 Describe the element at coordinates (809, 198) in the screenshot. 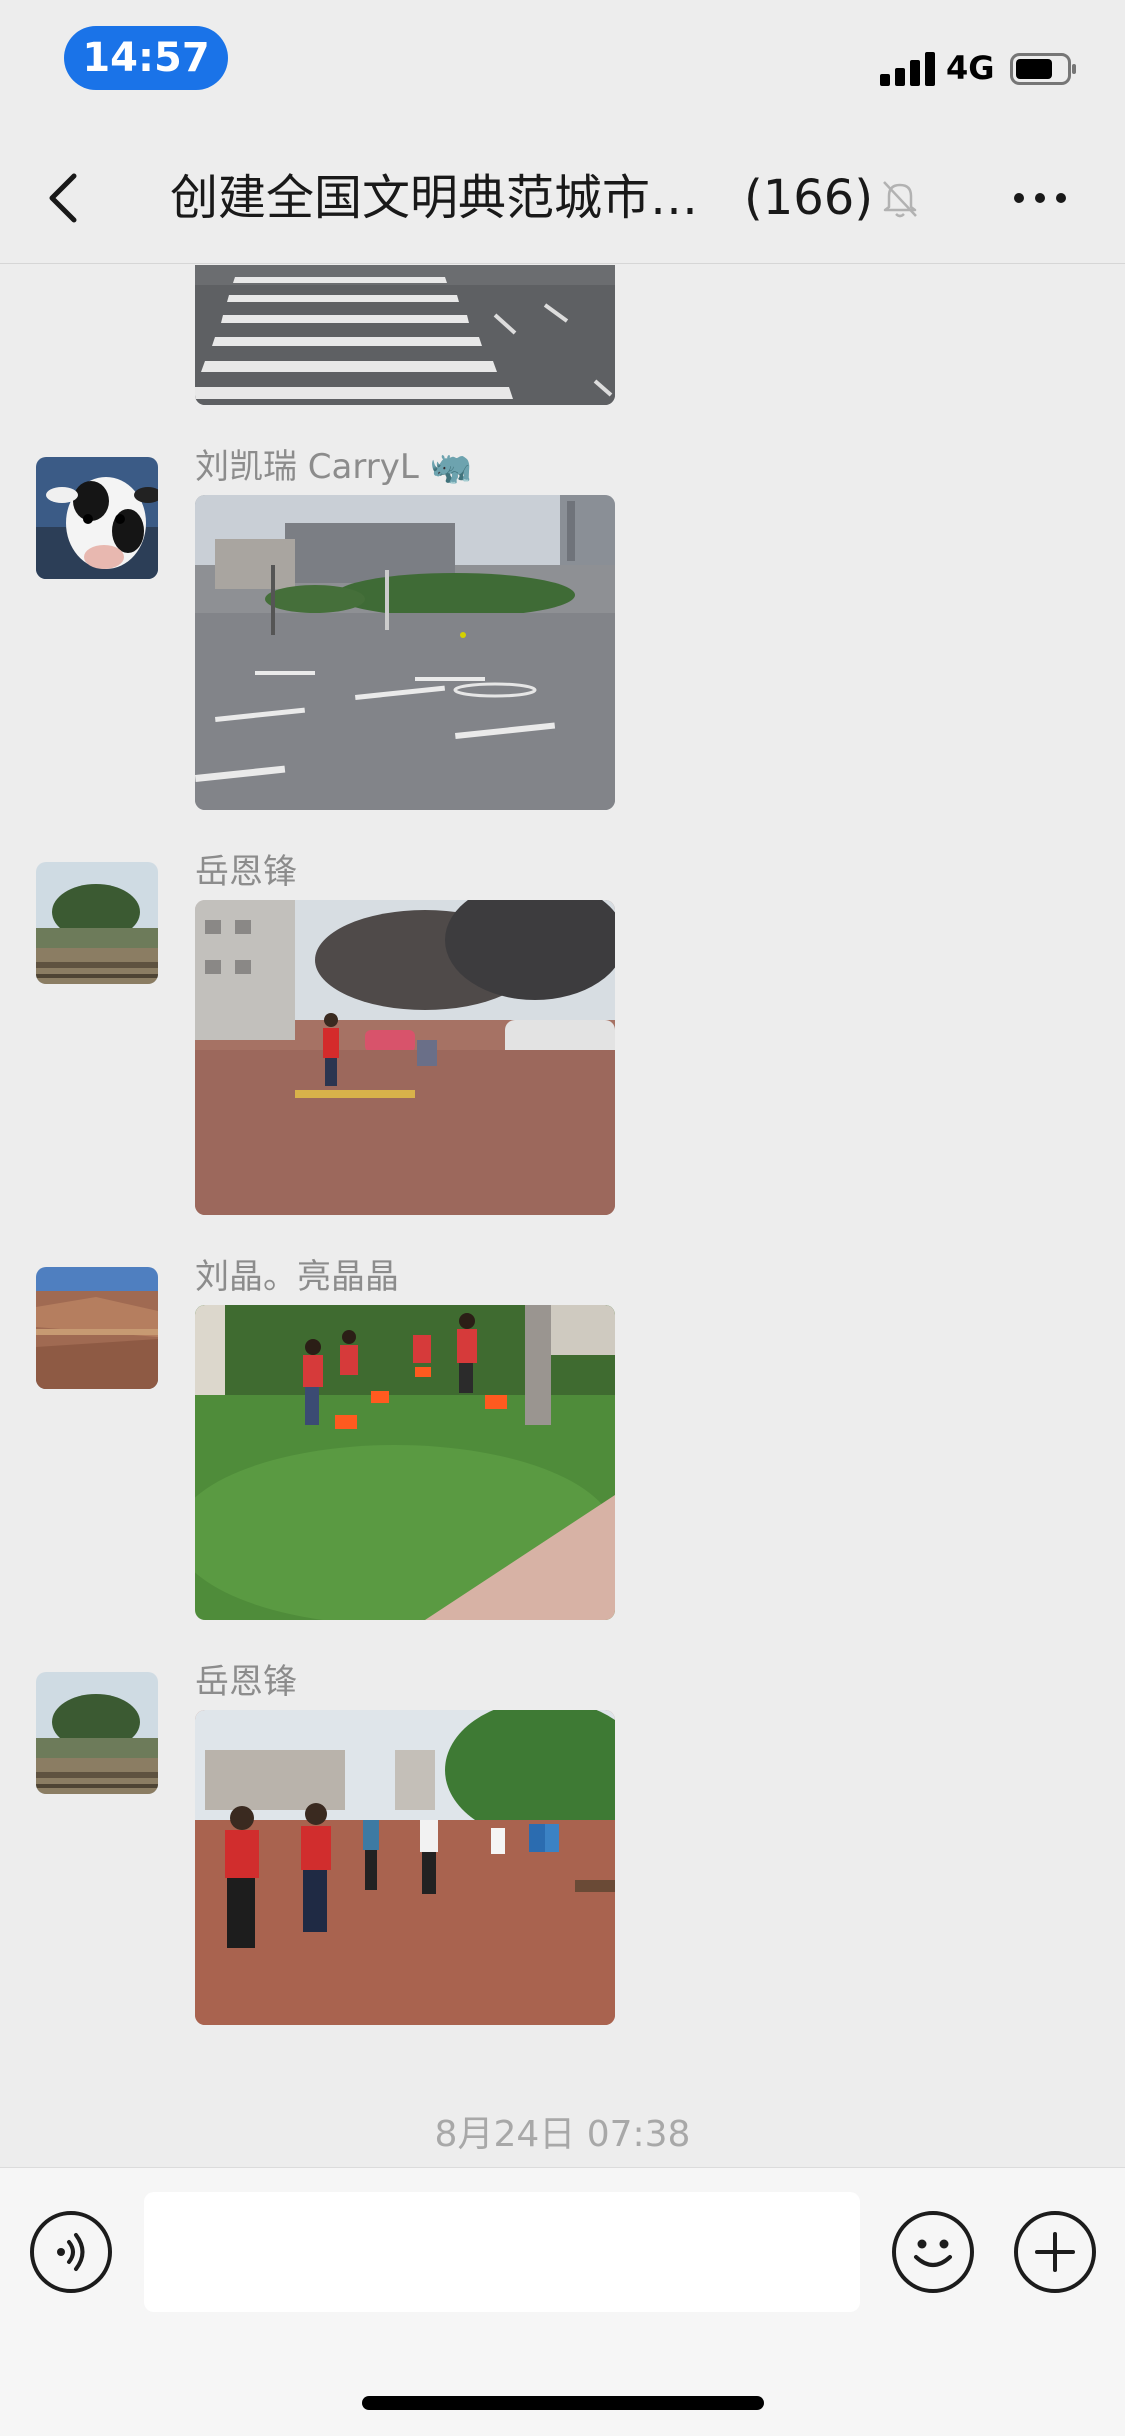

I see `member-count: (166)` at that location.